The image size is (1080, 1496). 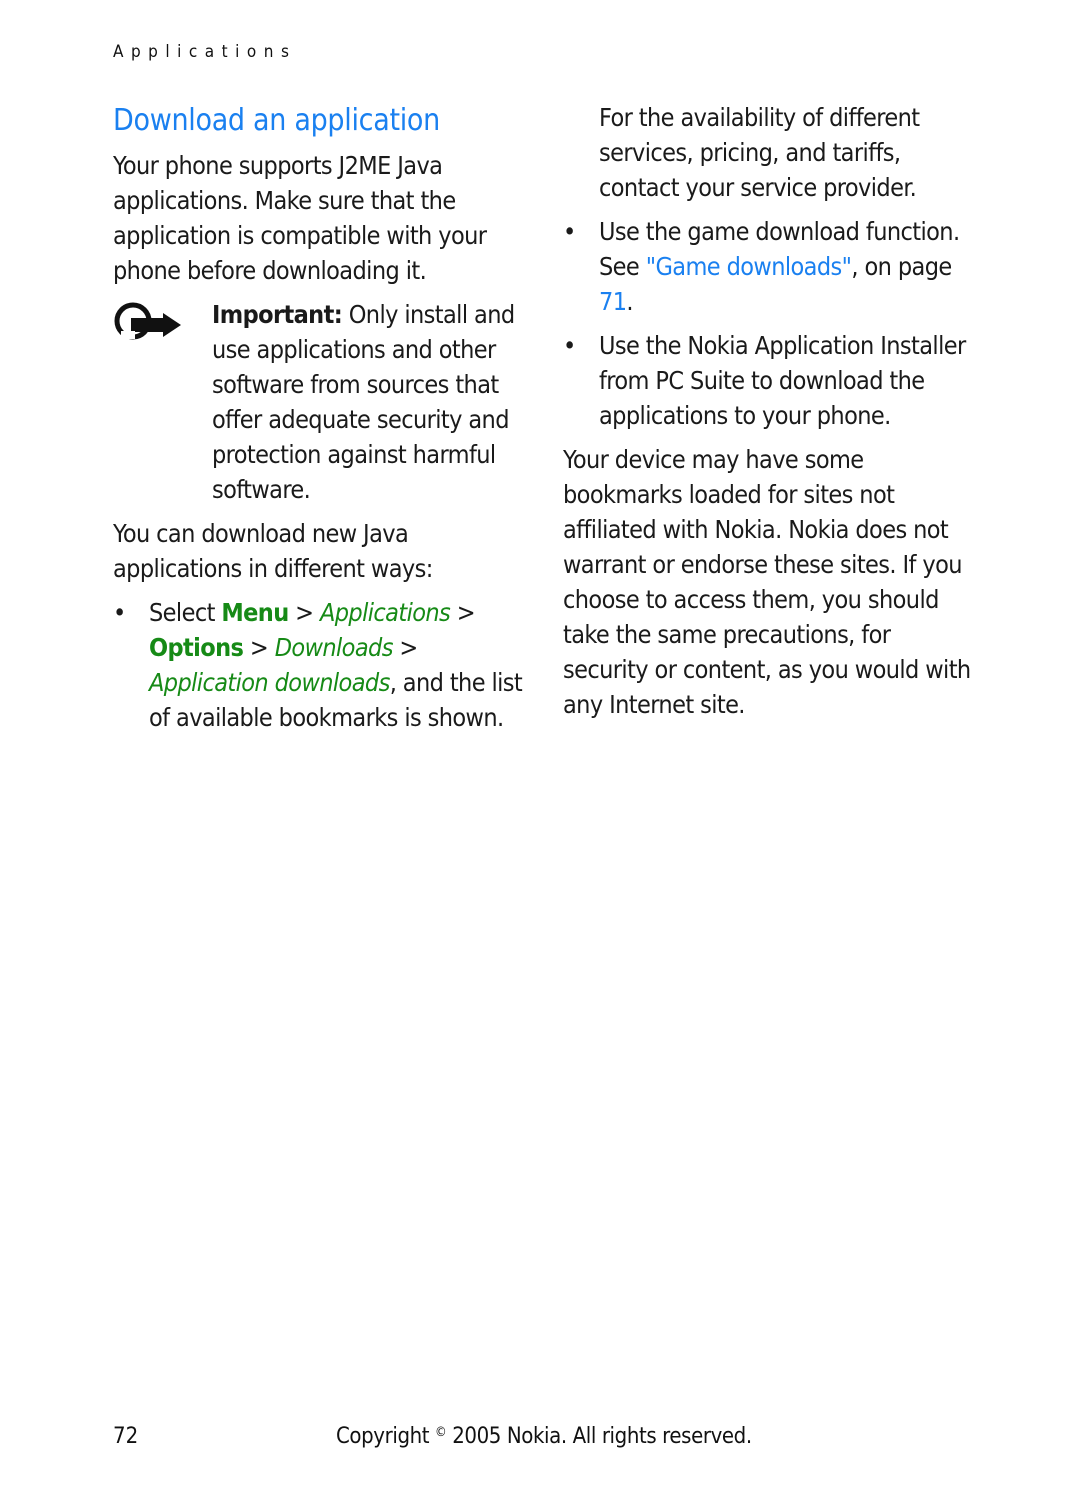 I want to click on running-head: Applications, so click(x=205, y=52).